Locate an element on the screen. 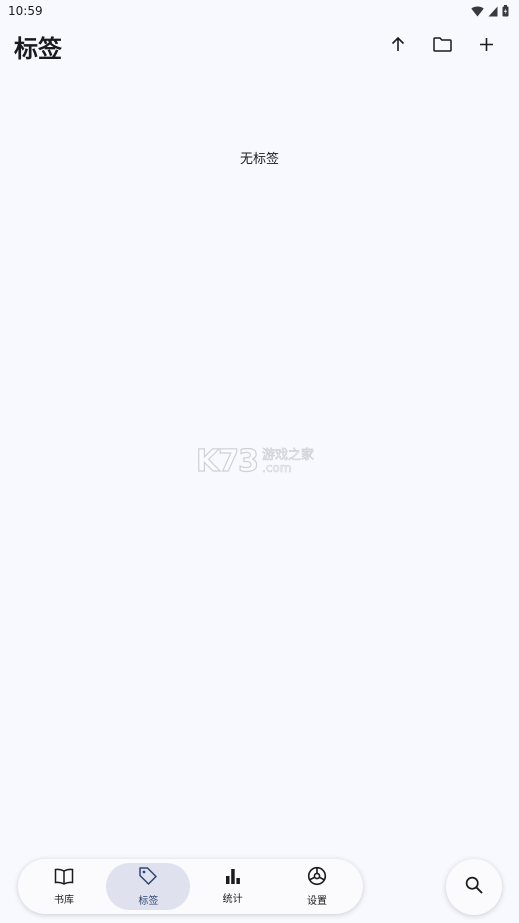 The width and height of the screenshot is (519, 923). bar-chart-icon is located at coordinates (233, 878).